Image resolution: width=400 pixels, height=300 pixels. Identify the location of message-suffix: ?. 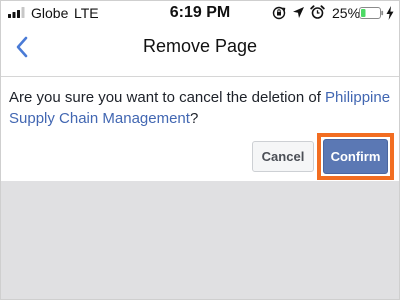
(194, 118).